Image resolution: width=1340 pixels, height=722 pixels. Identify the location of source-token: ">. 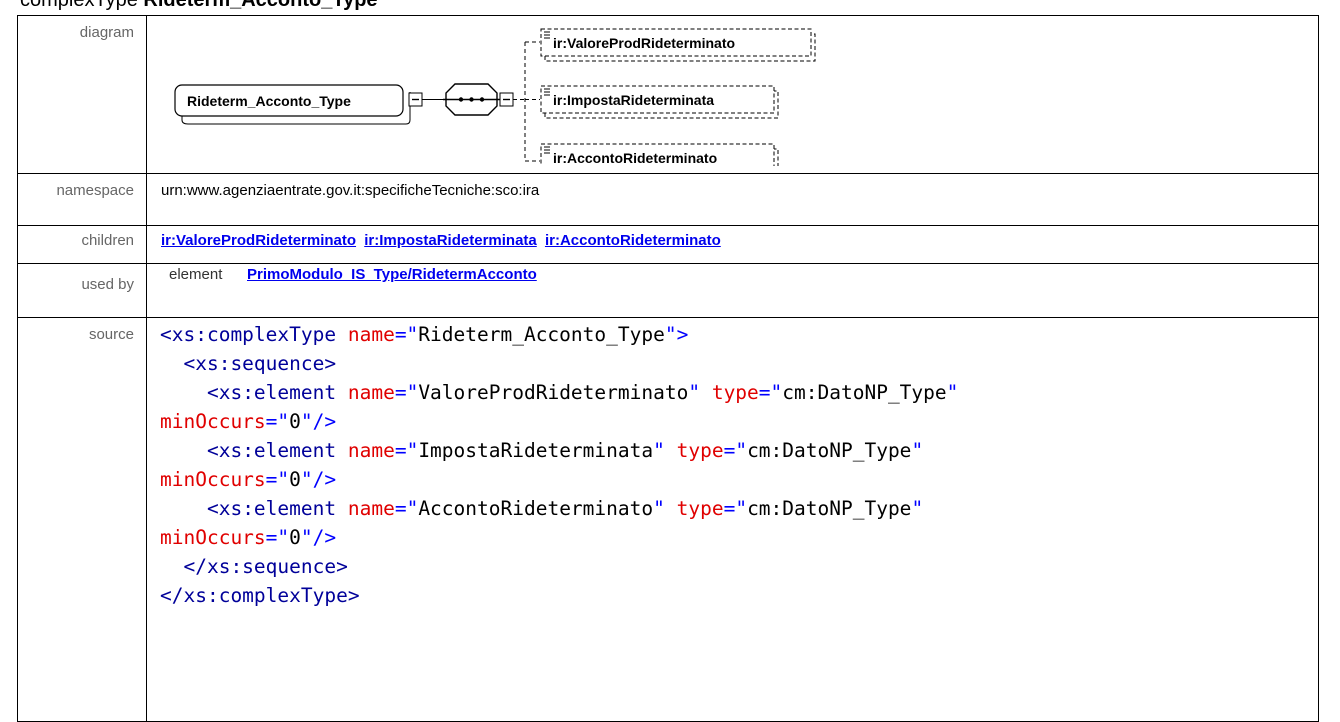
(676, 334).